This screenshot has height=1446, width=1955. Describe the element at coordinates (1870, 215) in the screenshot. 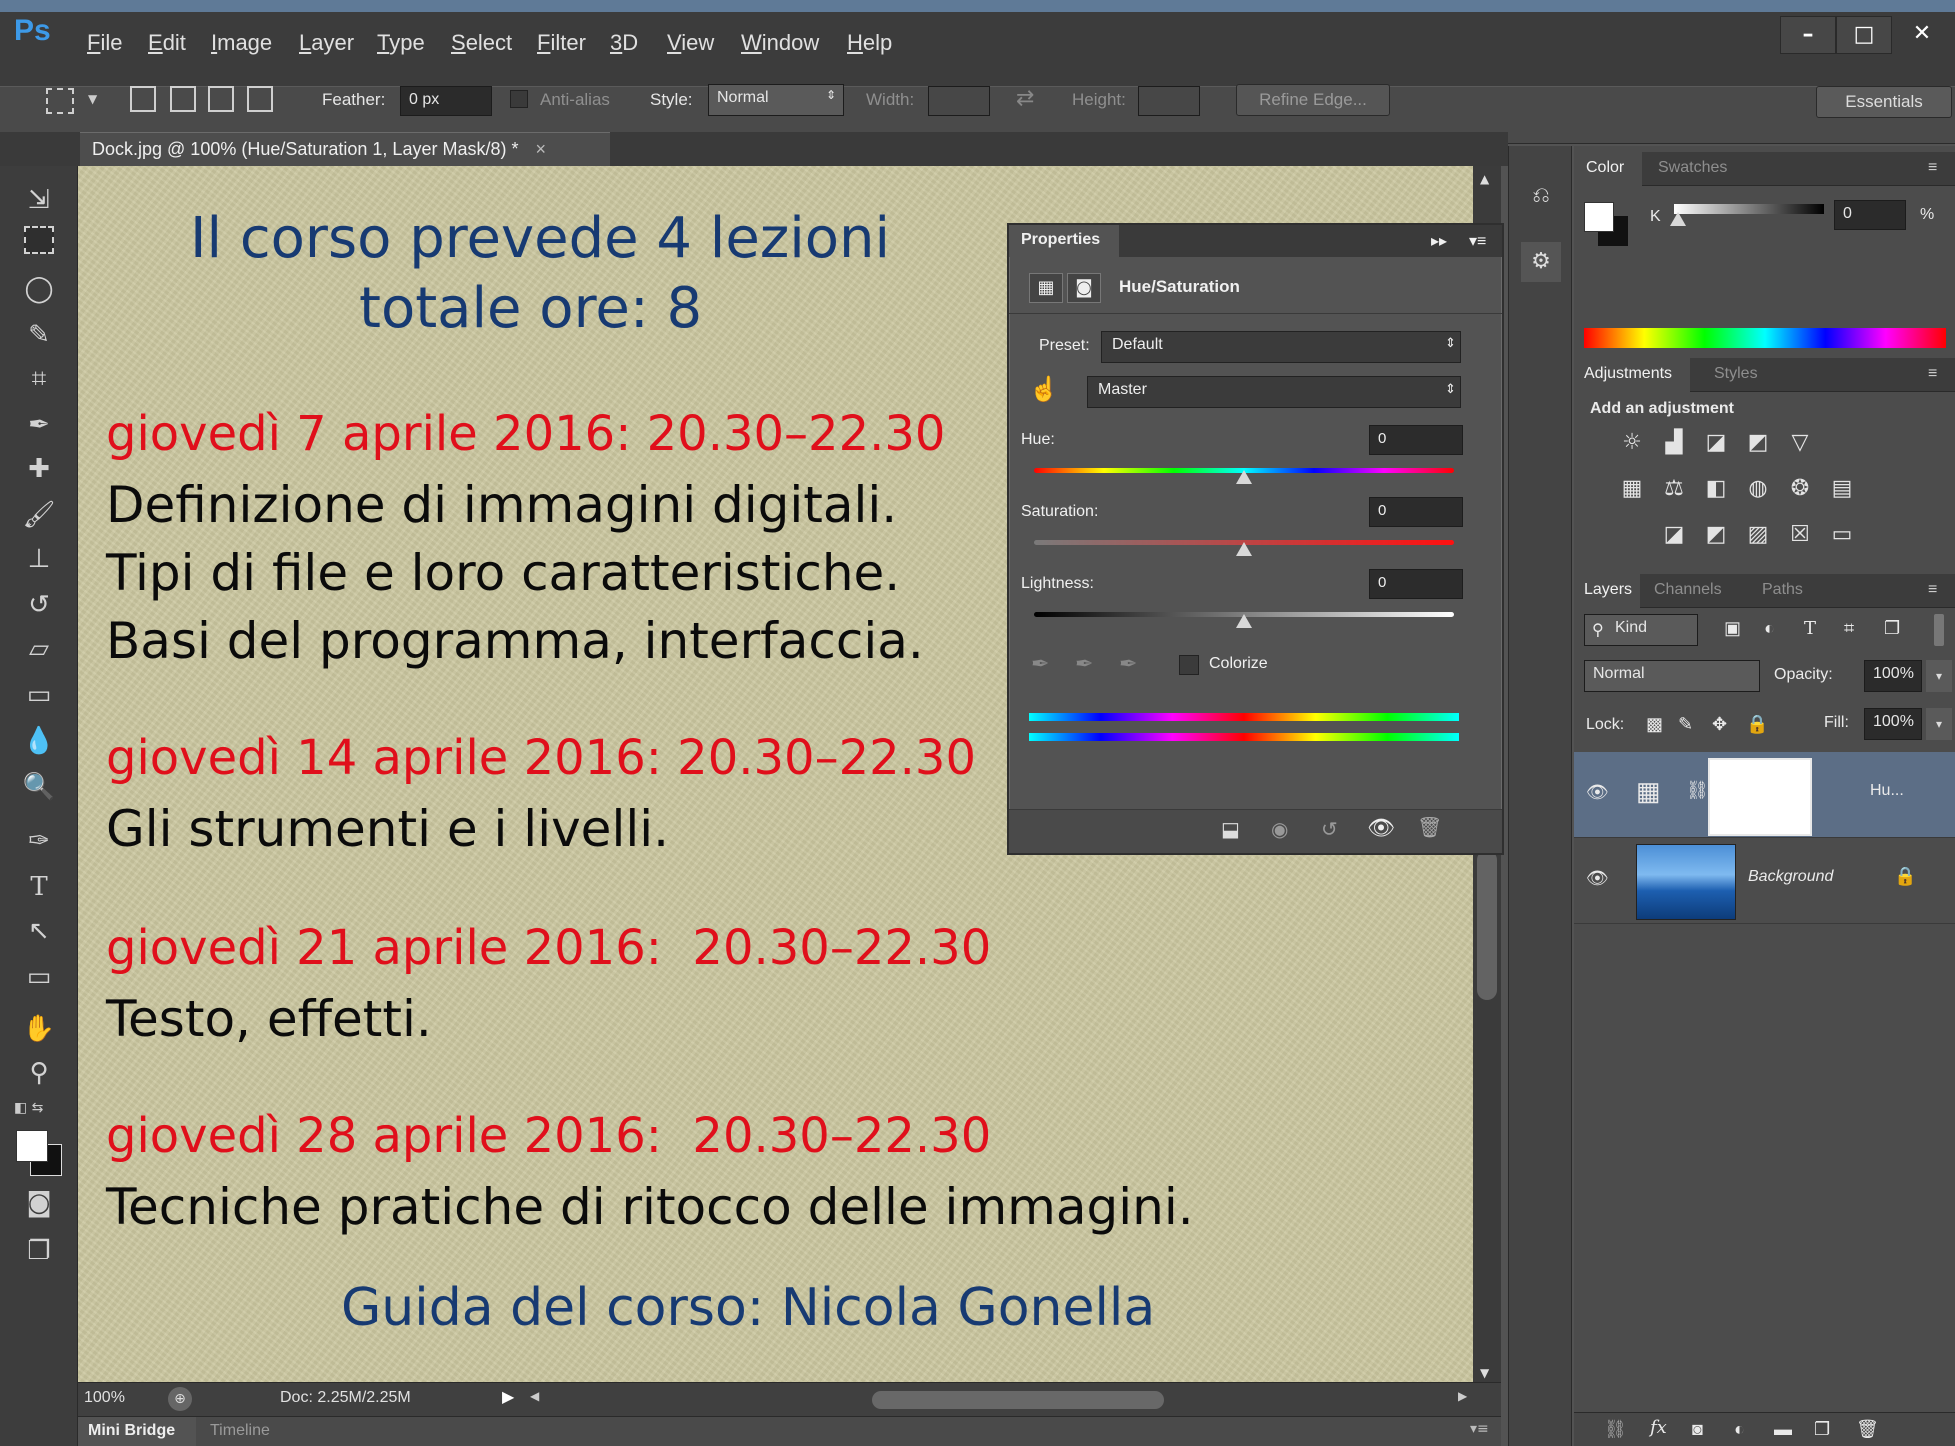

I see `k-value-input: 0` at that location.